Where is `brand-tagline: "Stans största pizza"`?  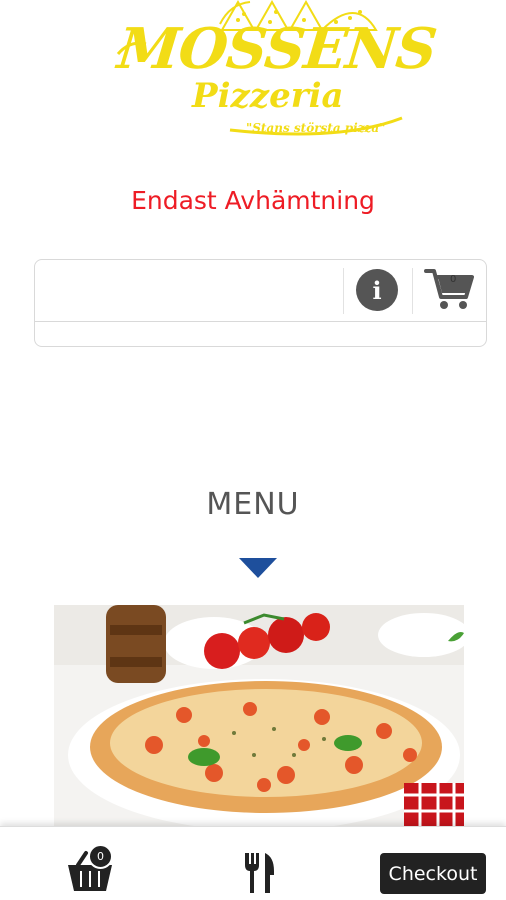 brand-tagline: "Stans största pizza" is located at coordinates (316, 128).